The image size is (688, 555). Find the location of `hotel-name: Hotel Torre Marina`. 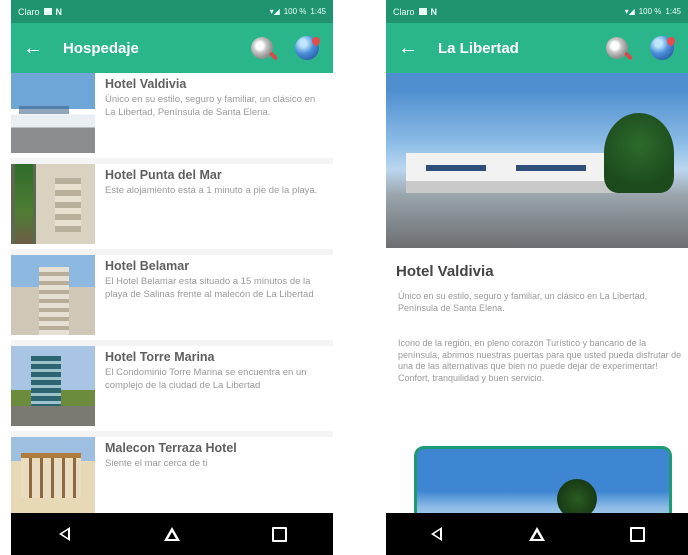

hotel-name: Hotel Torre Marina is located at coordinates (160, 357).